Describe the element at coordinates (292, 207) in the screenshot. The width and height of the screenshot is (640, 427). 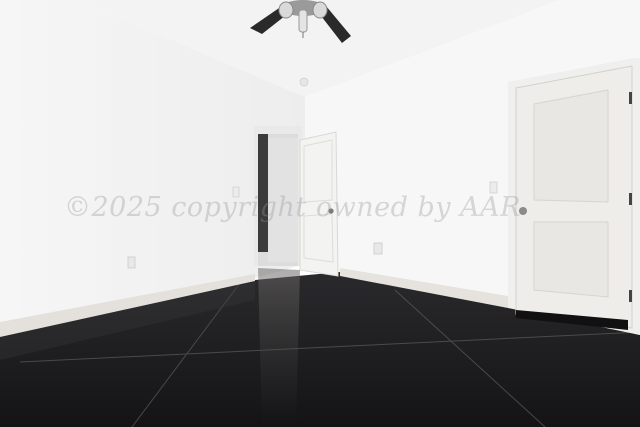
I see `watermark-text: ©2025 copyright owned by AAR` at that location.